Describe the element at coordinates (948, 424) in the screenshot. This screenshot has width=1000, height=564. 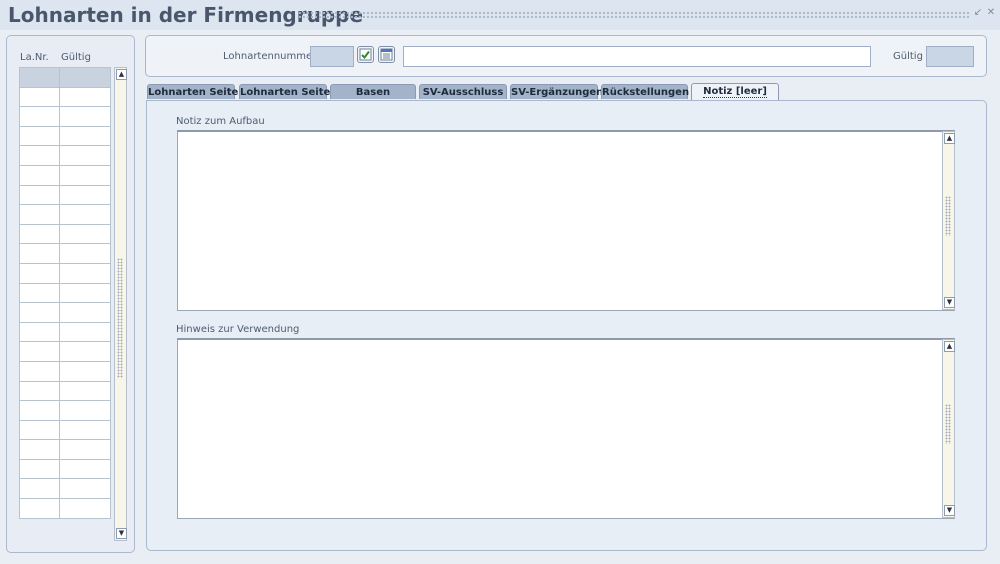
I see `hinweis-scroll-grip` at that location.